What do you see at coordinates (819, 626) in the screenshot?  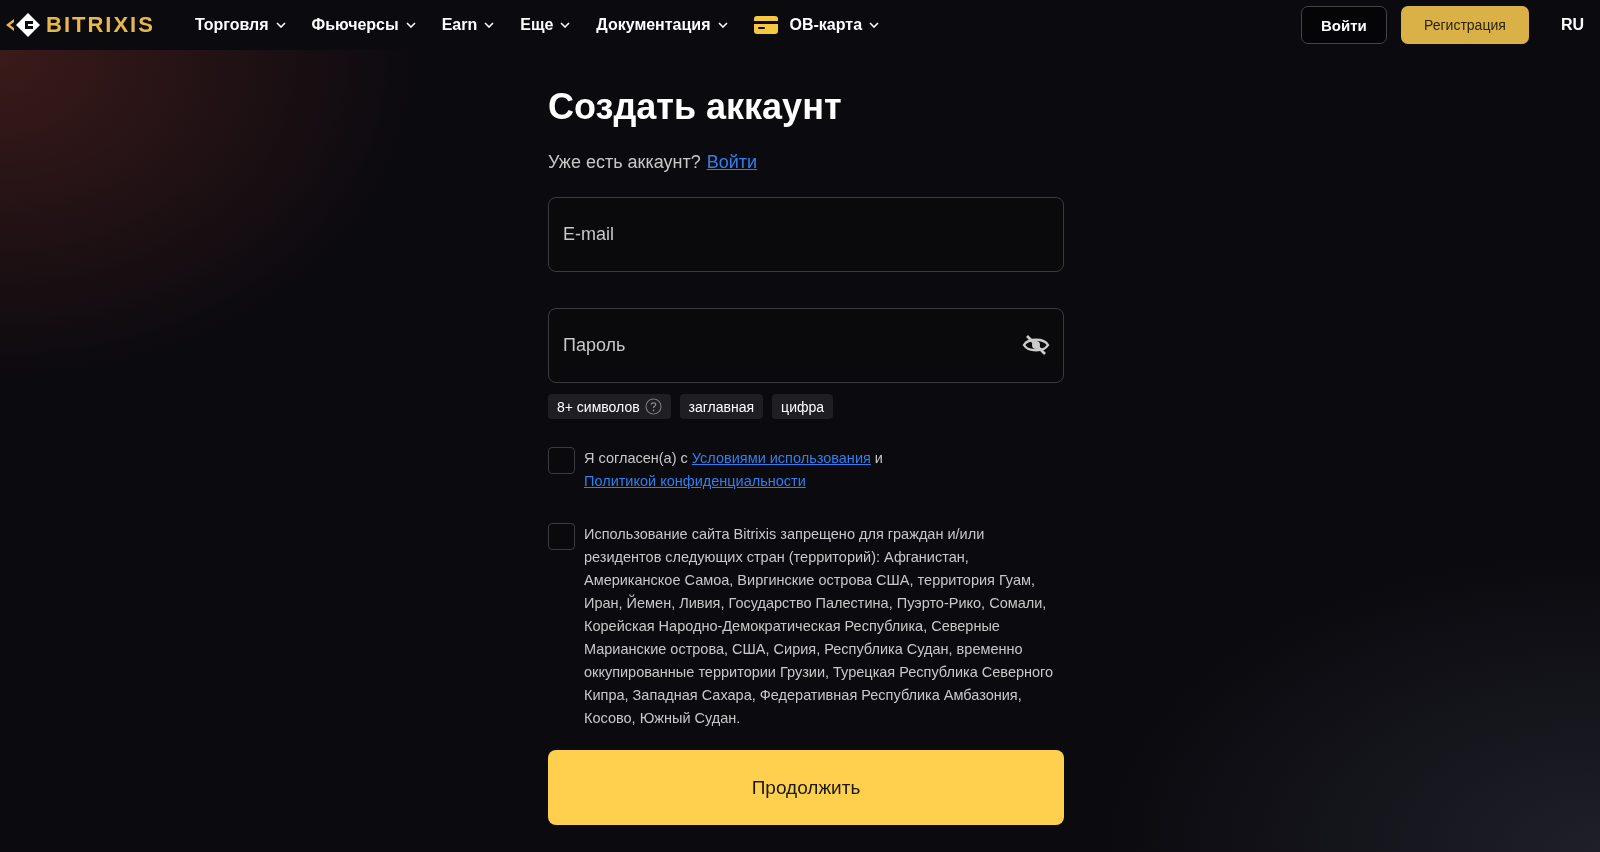 I see `restriction-notice-text: Использование сайта Bitrixis запрещено для граждан и/или резидентов следующих стран (территорий): Афганистан, Американское Самоа, Виргинские острова США, территория Гуам, Иран, Йемен, Ливия, Государство Палестина, Пуэрто-Рико, Сомали, Корейская Народно-Демократическая Республика, Северные Марианские острова, США, Сирия, Республика Судан, временно оккупированные территории Грузии, Турецкая Республика Северного Кипра, Западная Сахара, Федеративная Республика Амбазония, Косово, Южный Судан.` at bounding box center [819, 626].